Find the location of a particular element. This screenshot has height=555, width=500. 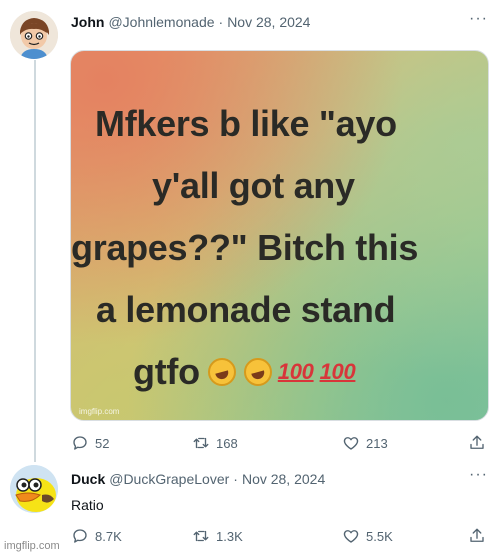

john-avatar-drawing is located at coordinates (34, 35).